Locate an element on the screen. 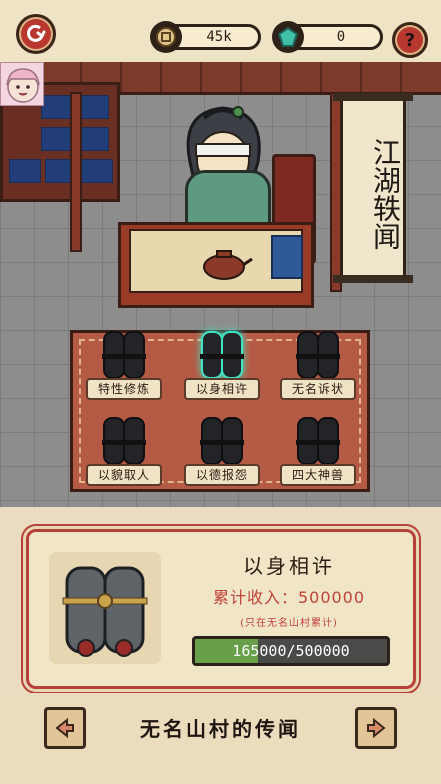 The height and width of the screenshot is (784, 441). wooden-pillar-left is located at coordinates (76, 172).